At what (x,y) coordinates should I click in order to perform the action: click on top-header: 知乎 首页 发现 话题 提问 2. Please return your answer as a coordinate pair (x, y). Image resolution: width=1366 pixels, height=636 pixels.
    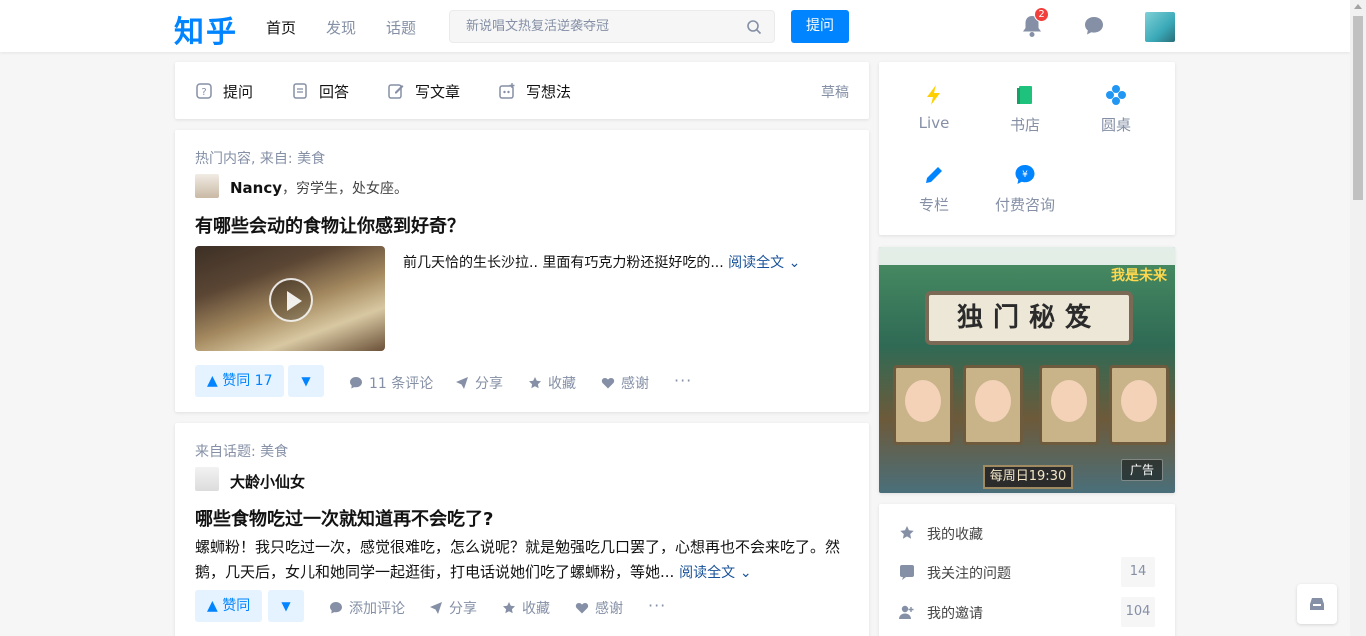
    Looking at the image, I should click on (675, 26).